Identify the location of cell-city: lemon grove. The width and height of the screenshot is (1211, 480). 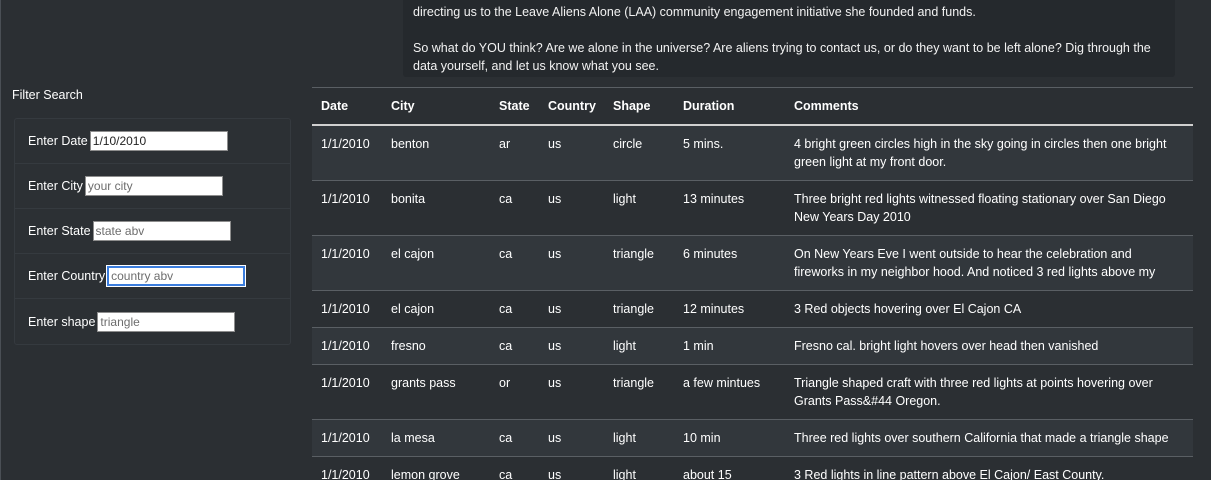
(436, 468).